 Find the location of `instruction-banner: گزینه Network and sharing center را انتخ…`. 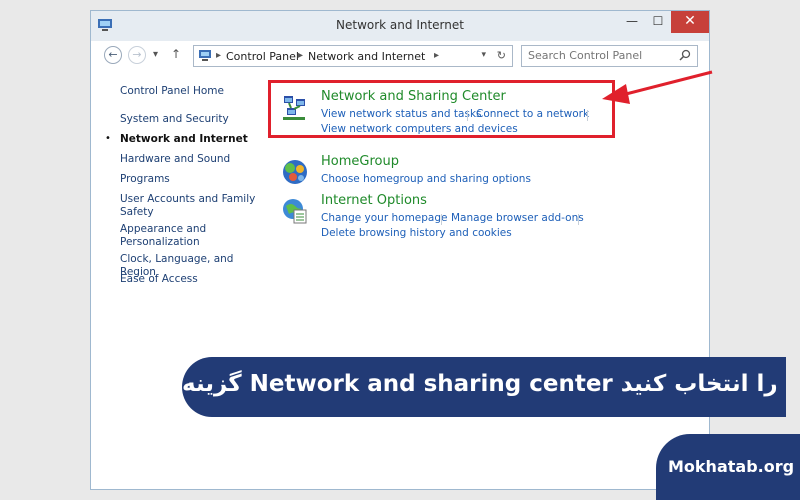

instruction-banner: گزینه Network and sharing center را انتخ… is located at coordinates (484, 387).